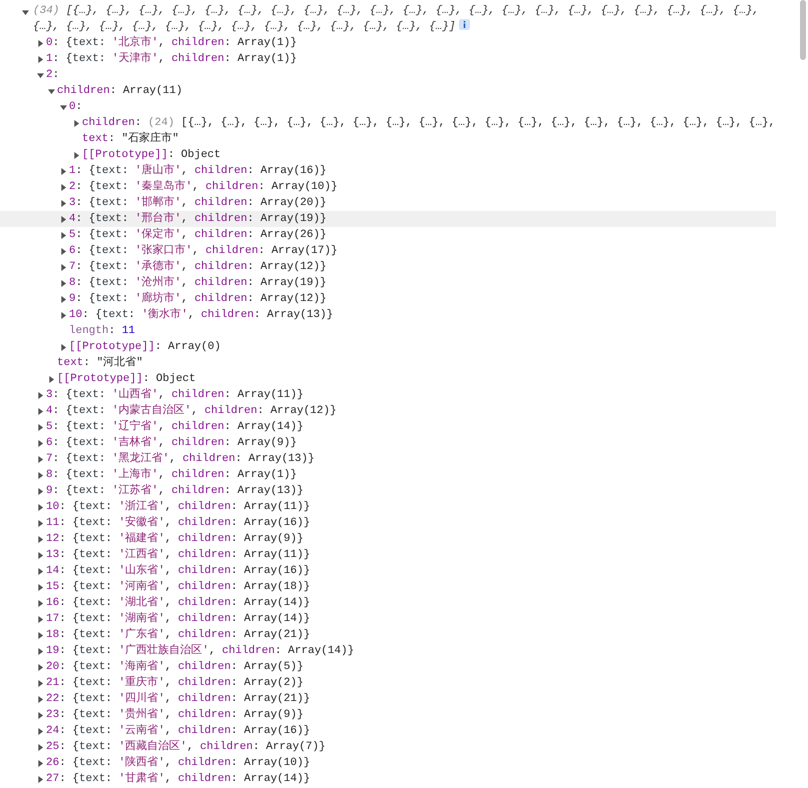 The width and height of the screenshot is (808, 788). What do you see at coordinates (145, 347) in the screenshot?
I see `property-line: [[Prototype]]: Array(0)` at bounding box center [145, 347].